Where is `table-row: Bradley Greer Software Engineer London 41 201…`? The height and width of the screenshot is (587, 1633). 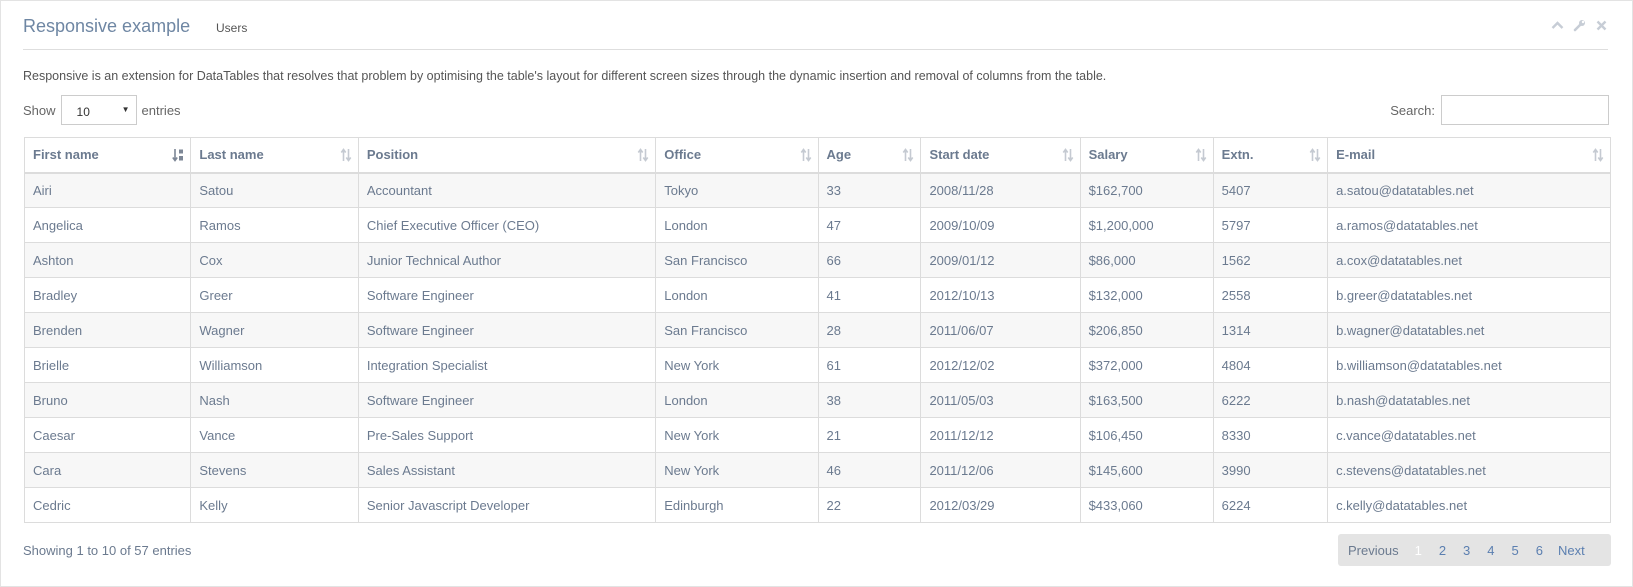 table-row: Bradley Greer Software Engineer London 41 201… is located at coordinates (817, 295).